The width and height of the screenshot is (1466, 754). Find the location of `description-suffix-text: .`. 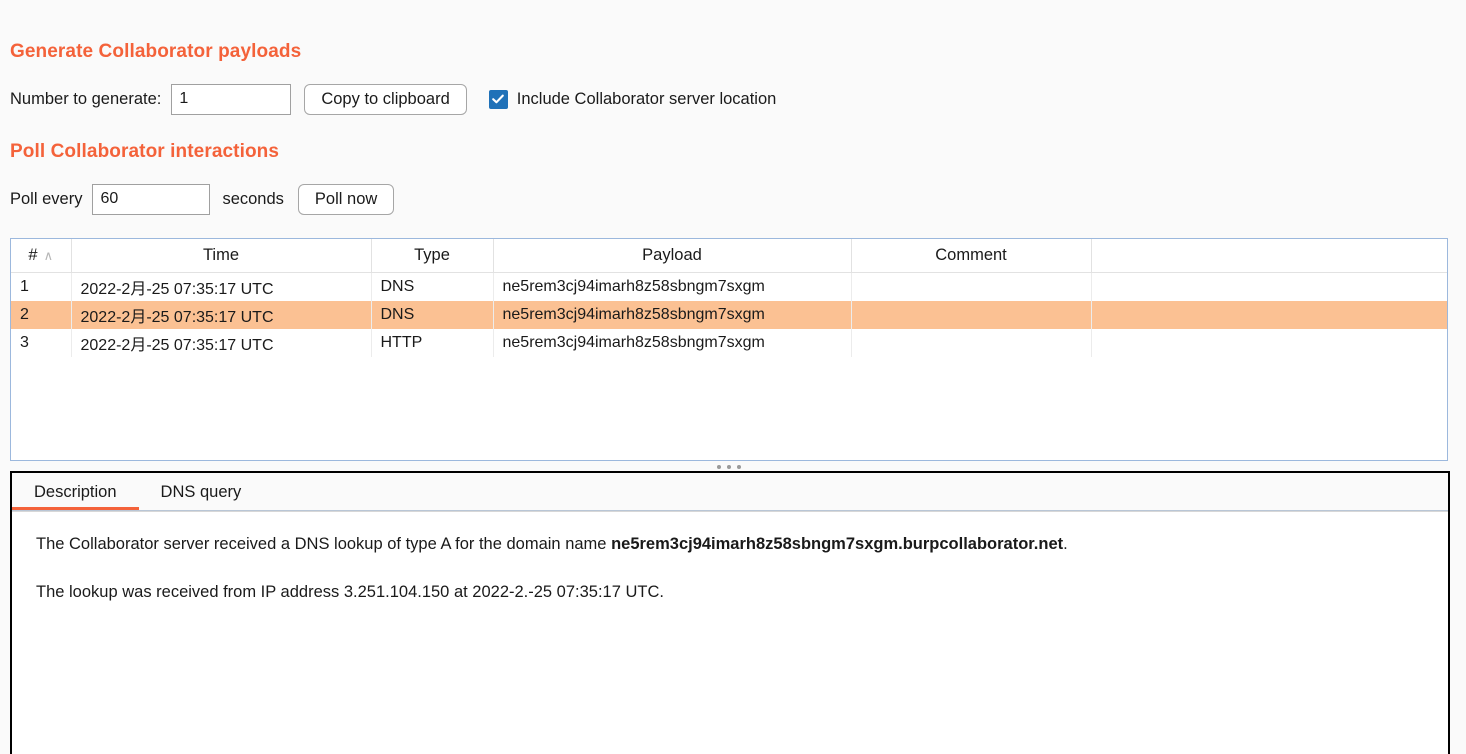

description-suffix-text: . is located at coordinates (1065, 544).